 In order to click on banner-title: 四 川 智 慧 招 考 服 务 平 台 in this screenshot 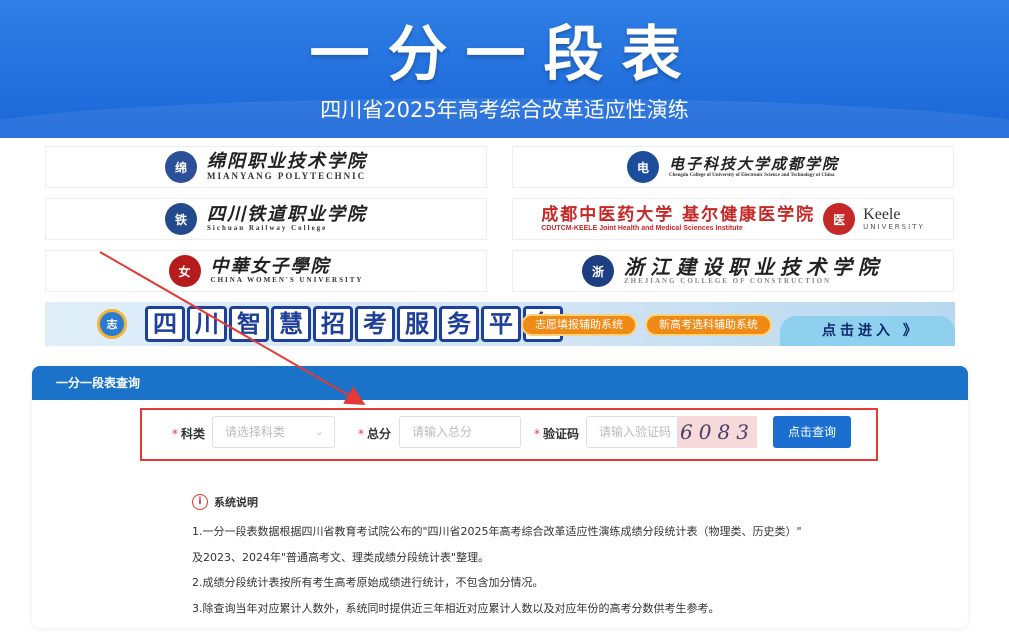, I will do `click(354, 324)`.